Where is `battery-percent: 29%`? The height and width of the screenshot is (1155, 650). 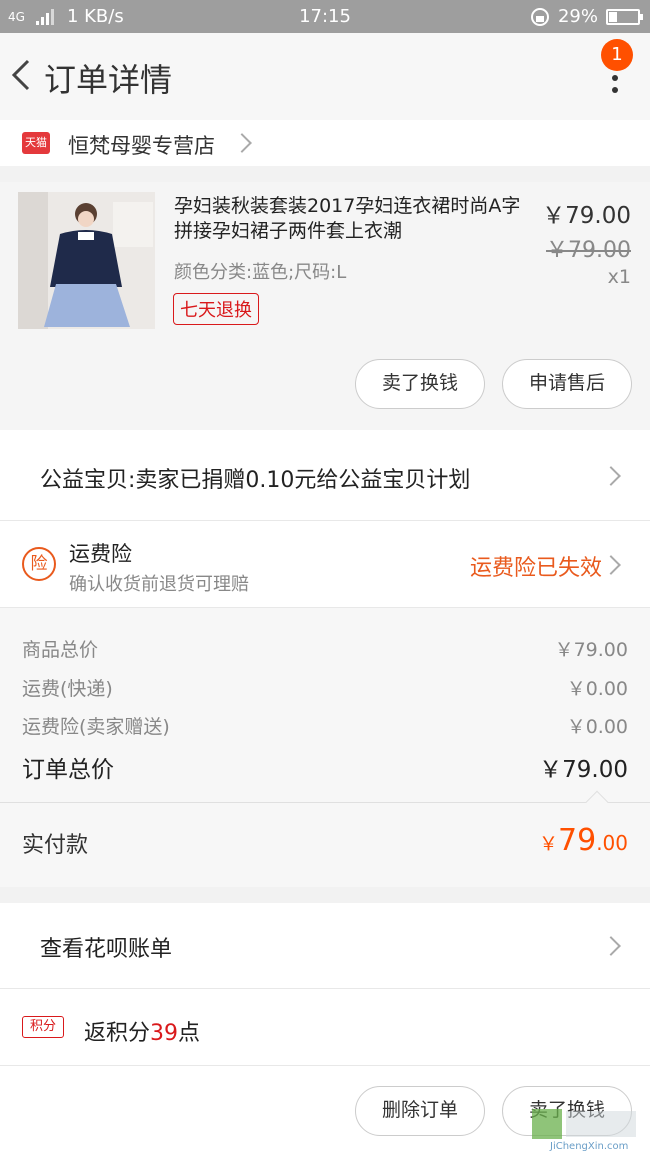
battery-percent: 29% is located at coordinates (577, 16).